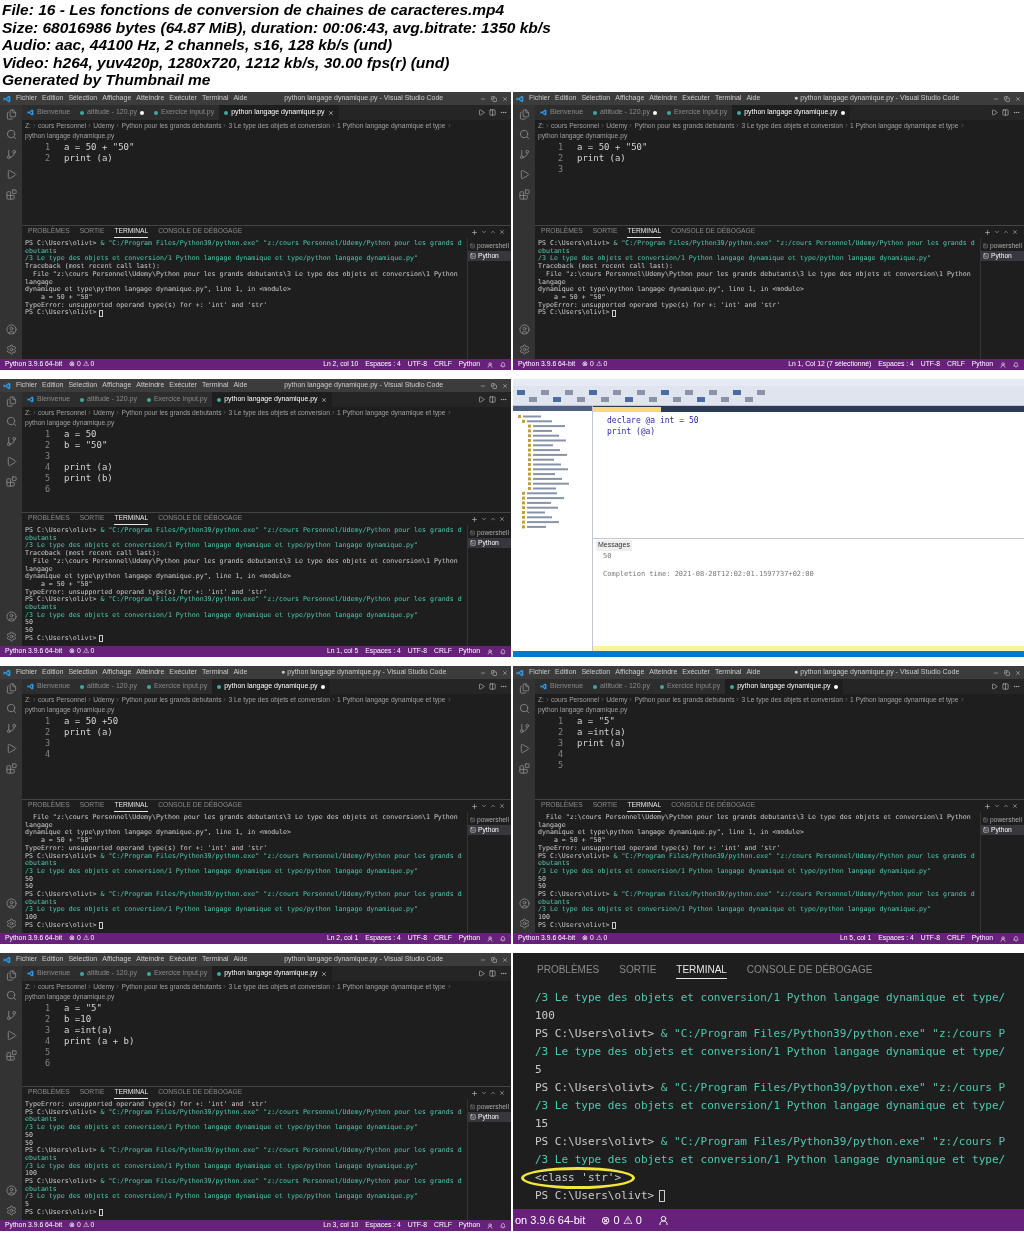  Describe the element at coordinates (621, 1220) in the screenshot. I see `status-item: ⊗ 0 ⚠ 0` at that location.